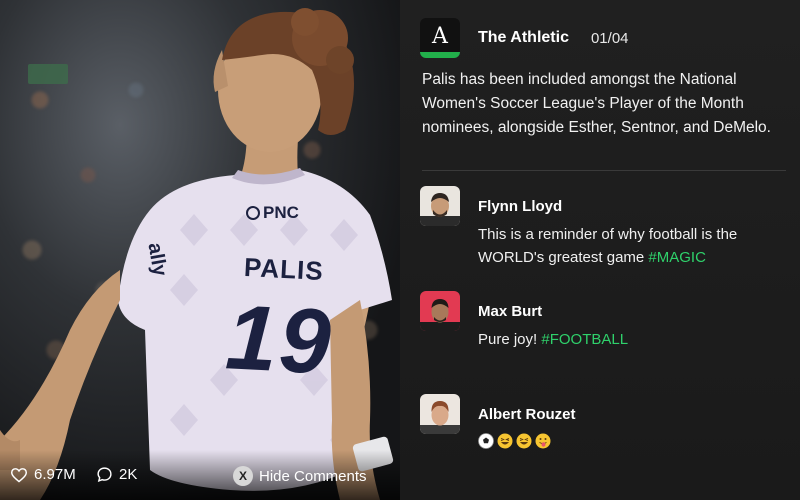 This screenshot has height=500, width=800. I want to click on shirt-player-number: 19, so click(279, 340).